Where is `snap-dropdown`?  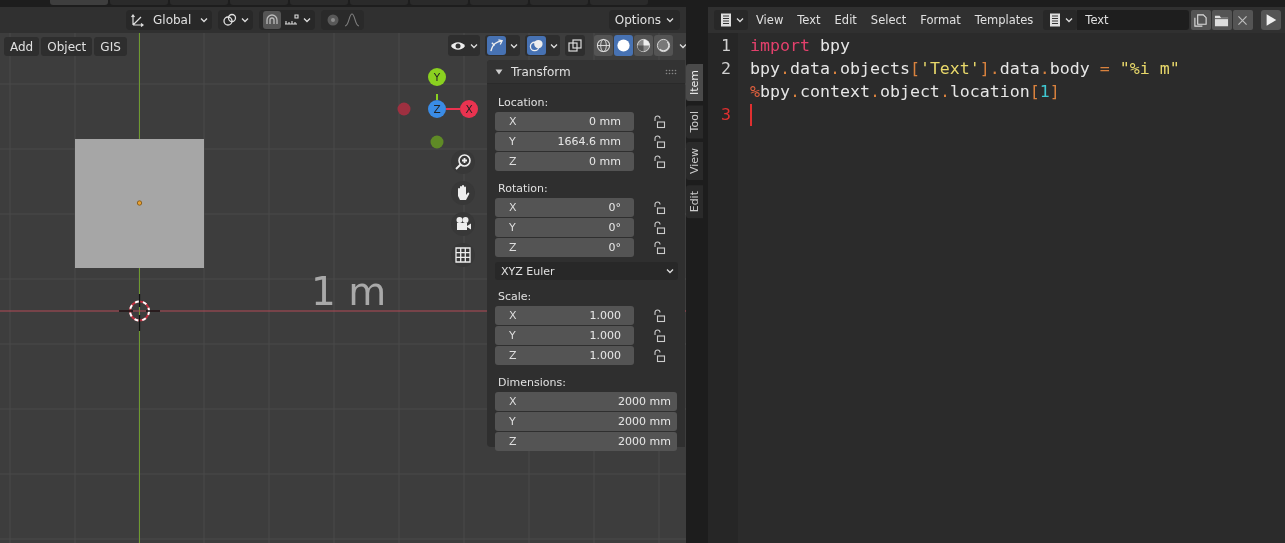
snap-dropdown is located at coordinates (287, 20).